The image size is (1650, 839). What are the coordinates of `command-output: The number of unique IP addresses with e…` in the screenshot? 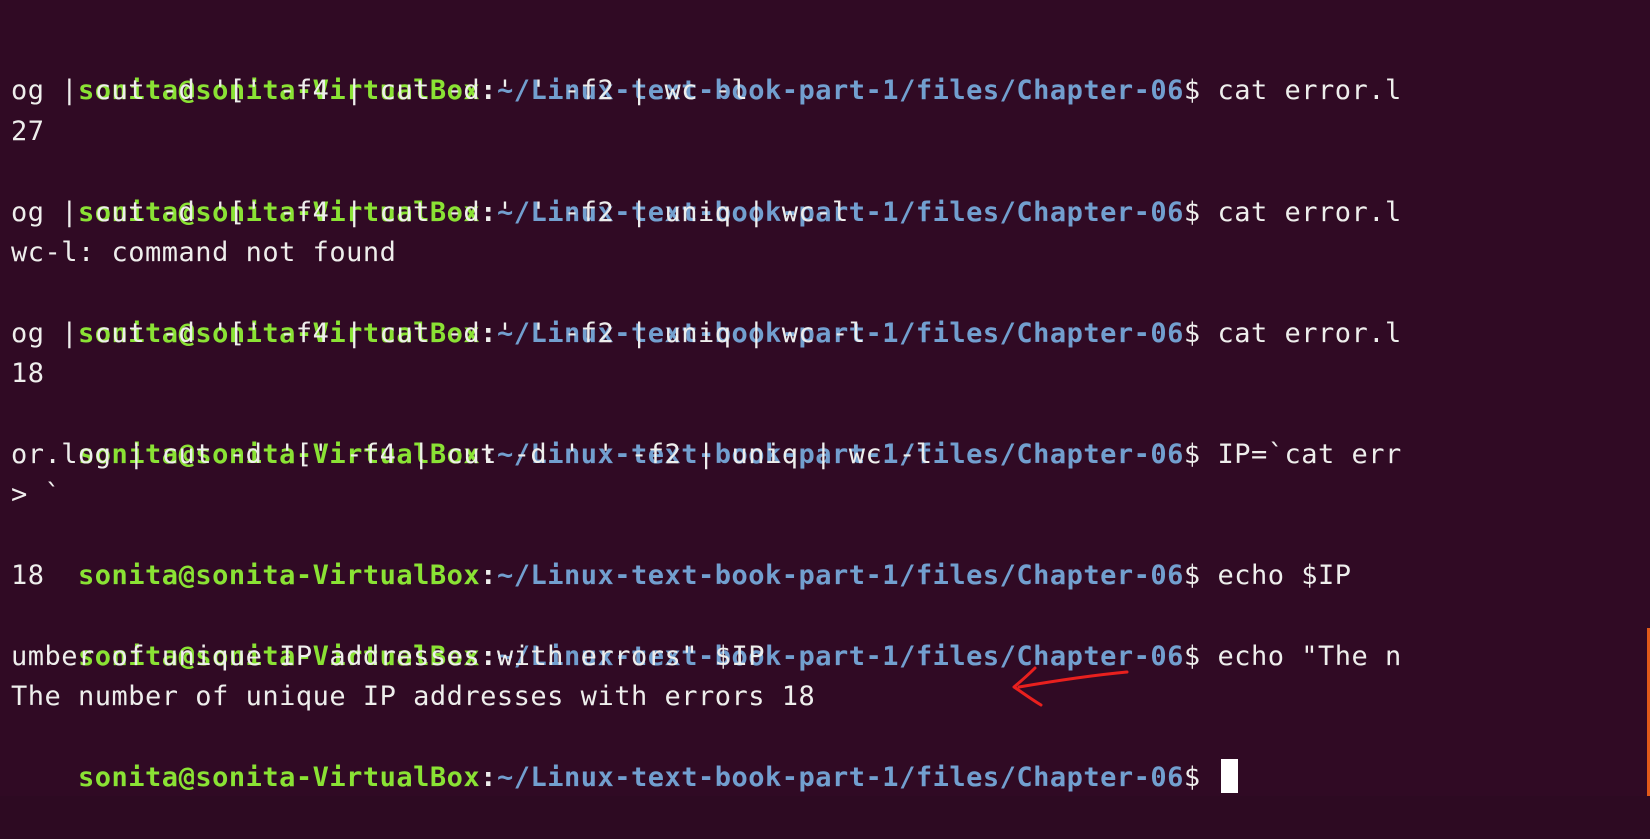 It's located at (413, 697).